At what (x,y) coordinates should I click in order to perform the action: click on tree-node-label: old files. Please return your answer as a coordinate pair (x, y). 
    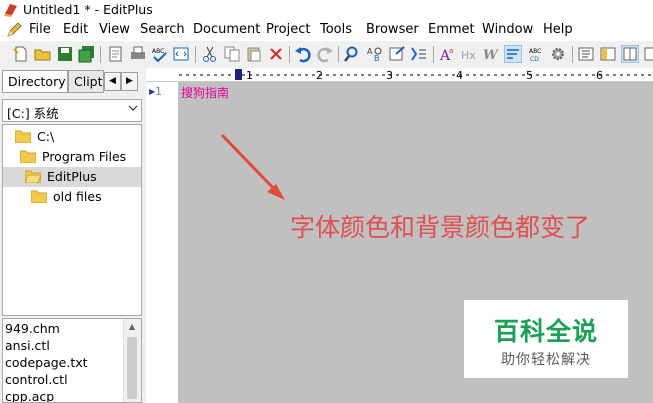
    Looking at the image, I should click on (77, 196).